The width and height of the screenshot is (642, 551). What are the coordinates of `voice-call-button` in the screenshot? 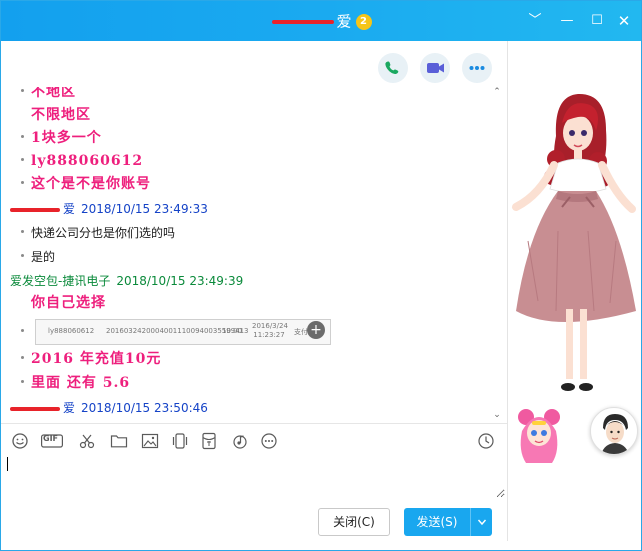 It's located at (393, 68).